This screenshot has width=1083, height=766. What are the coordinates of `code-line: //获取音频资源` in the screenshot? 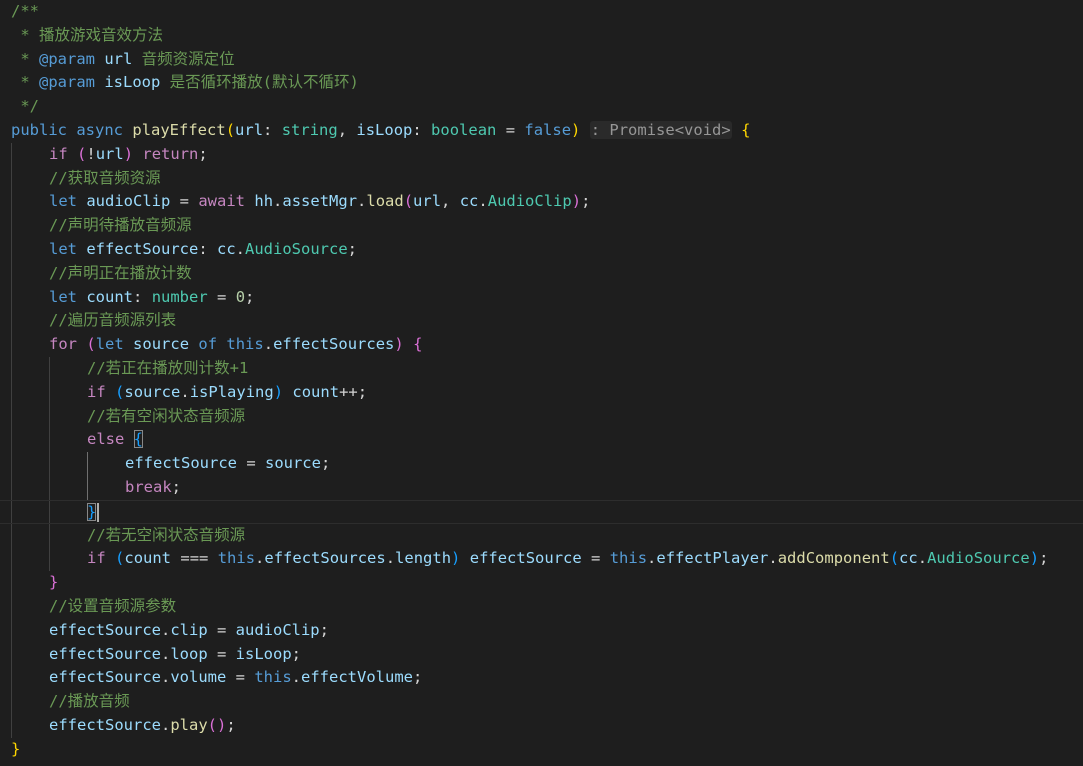 It's located at (541, 178).